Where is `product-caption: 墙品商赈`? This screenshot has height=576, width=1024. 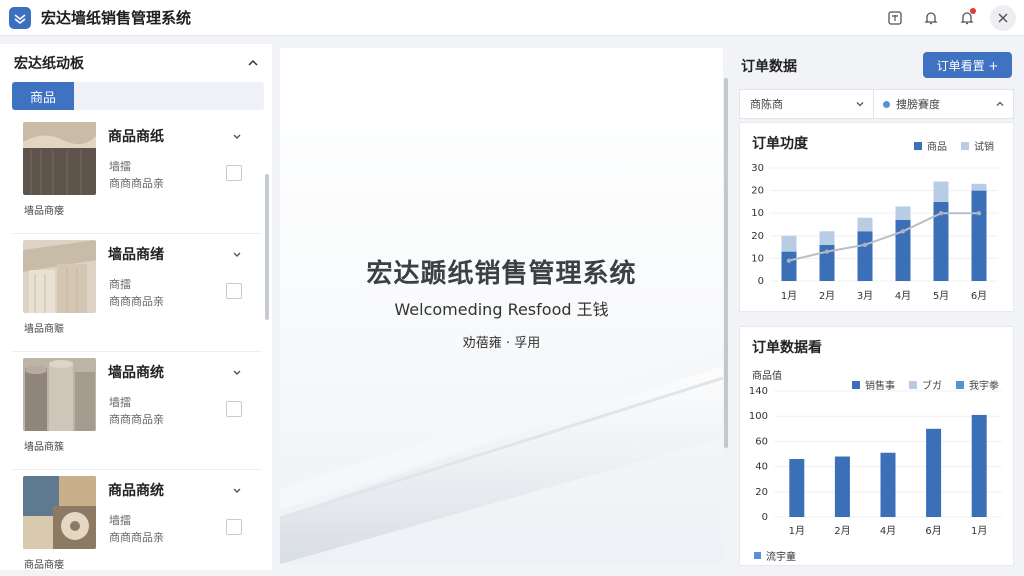 product-caption: 墙品商赈 is located at coordinates (44, 329).